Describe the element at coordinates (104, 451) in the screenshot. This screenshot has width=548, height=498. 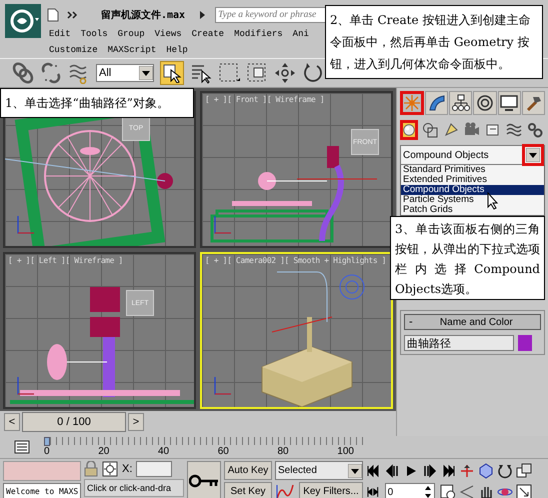
I see `frame-number: 20` at that location.